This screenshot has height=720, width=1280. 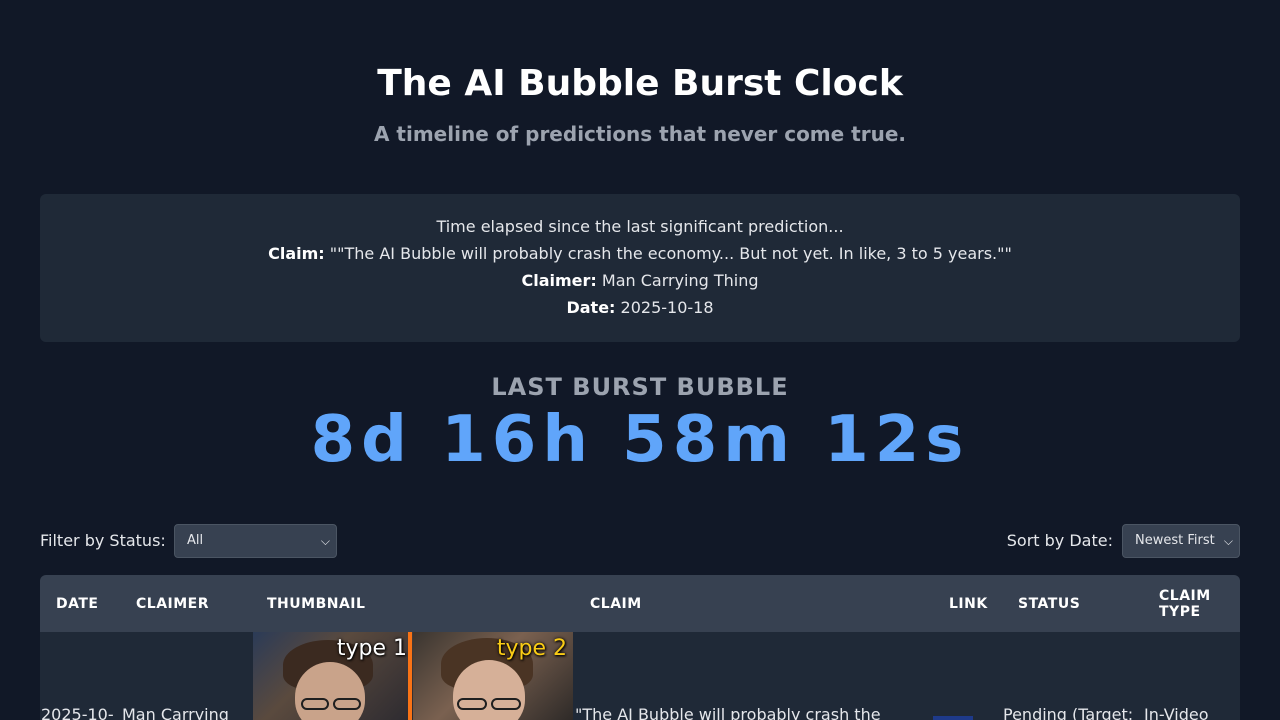 I want to click on header-date: DATE, so click(x=77, y=604).